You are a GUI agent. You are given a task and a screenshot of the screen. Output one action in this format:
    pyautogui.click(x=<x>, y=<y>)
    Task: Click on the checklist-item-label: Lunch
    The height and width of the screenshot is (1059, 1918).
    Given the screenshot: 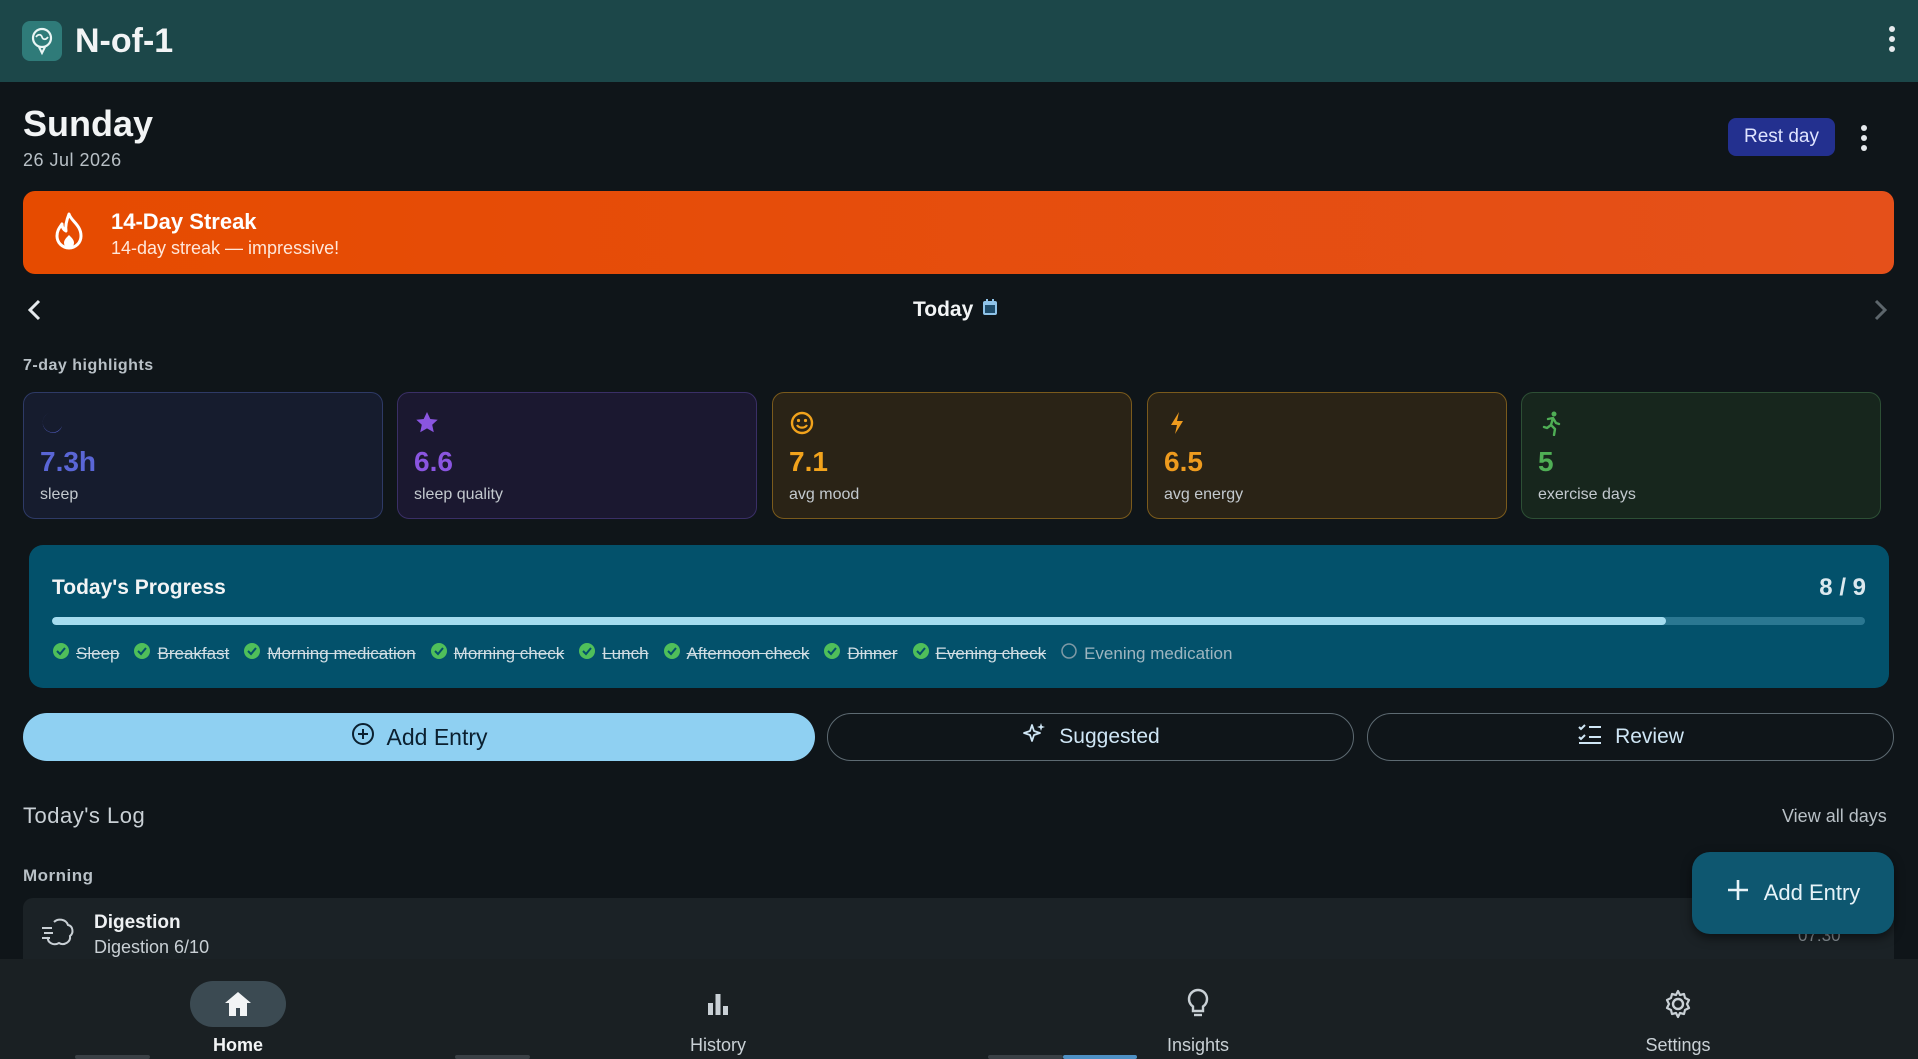 What is the action you would take?
    pyautogui.click(x=625, y=653)
    